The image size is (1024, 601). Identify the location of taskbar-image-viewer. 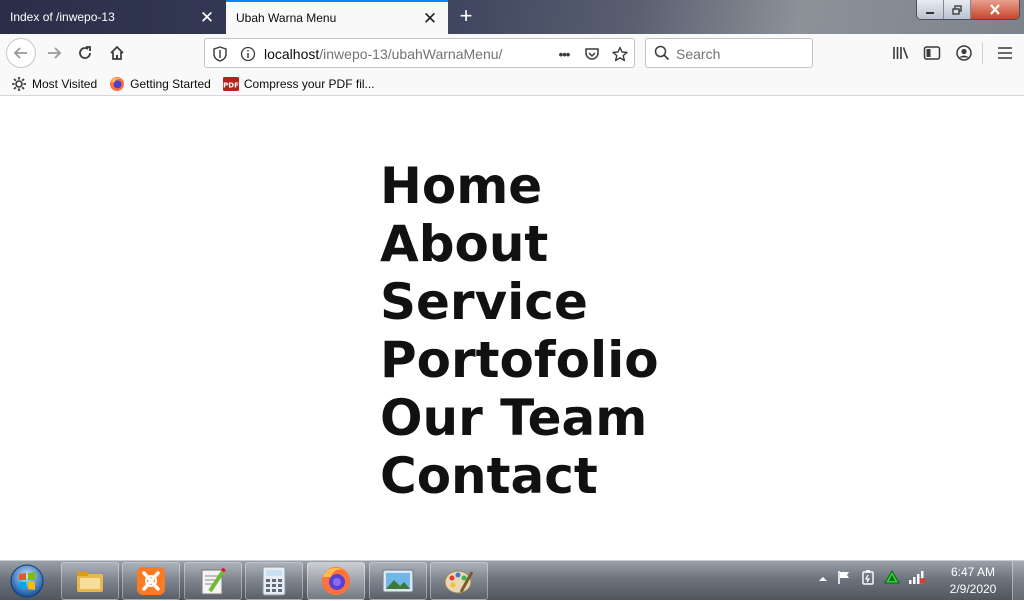
(398, 581).